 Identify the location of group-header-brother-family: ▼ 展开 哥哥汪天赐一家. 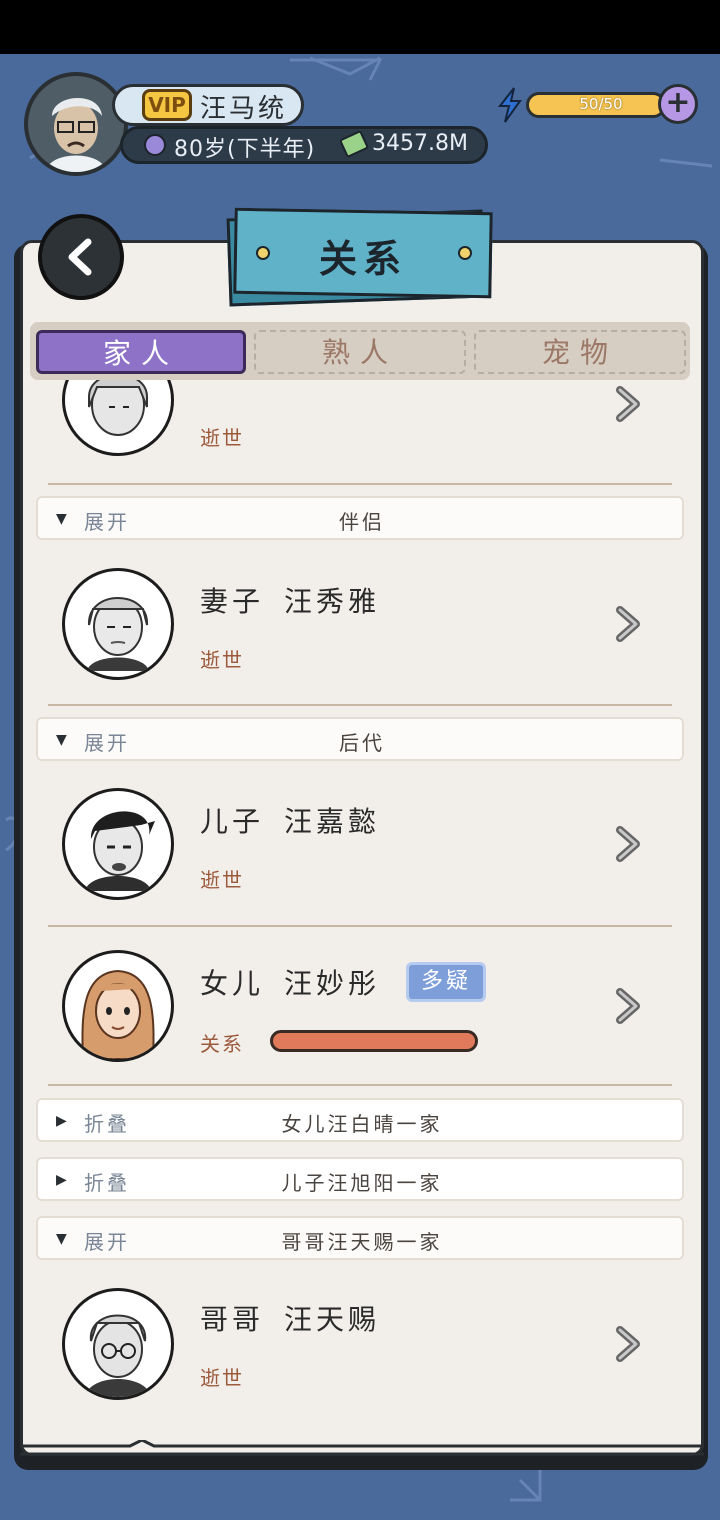
(360, 1238).